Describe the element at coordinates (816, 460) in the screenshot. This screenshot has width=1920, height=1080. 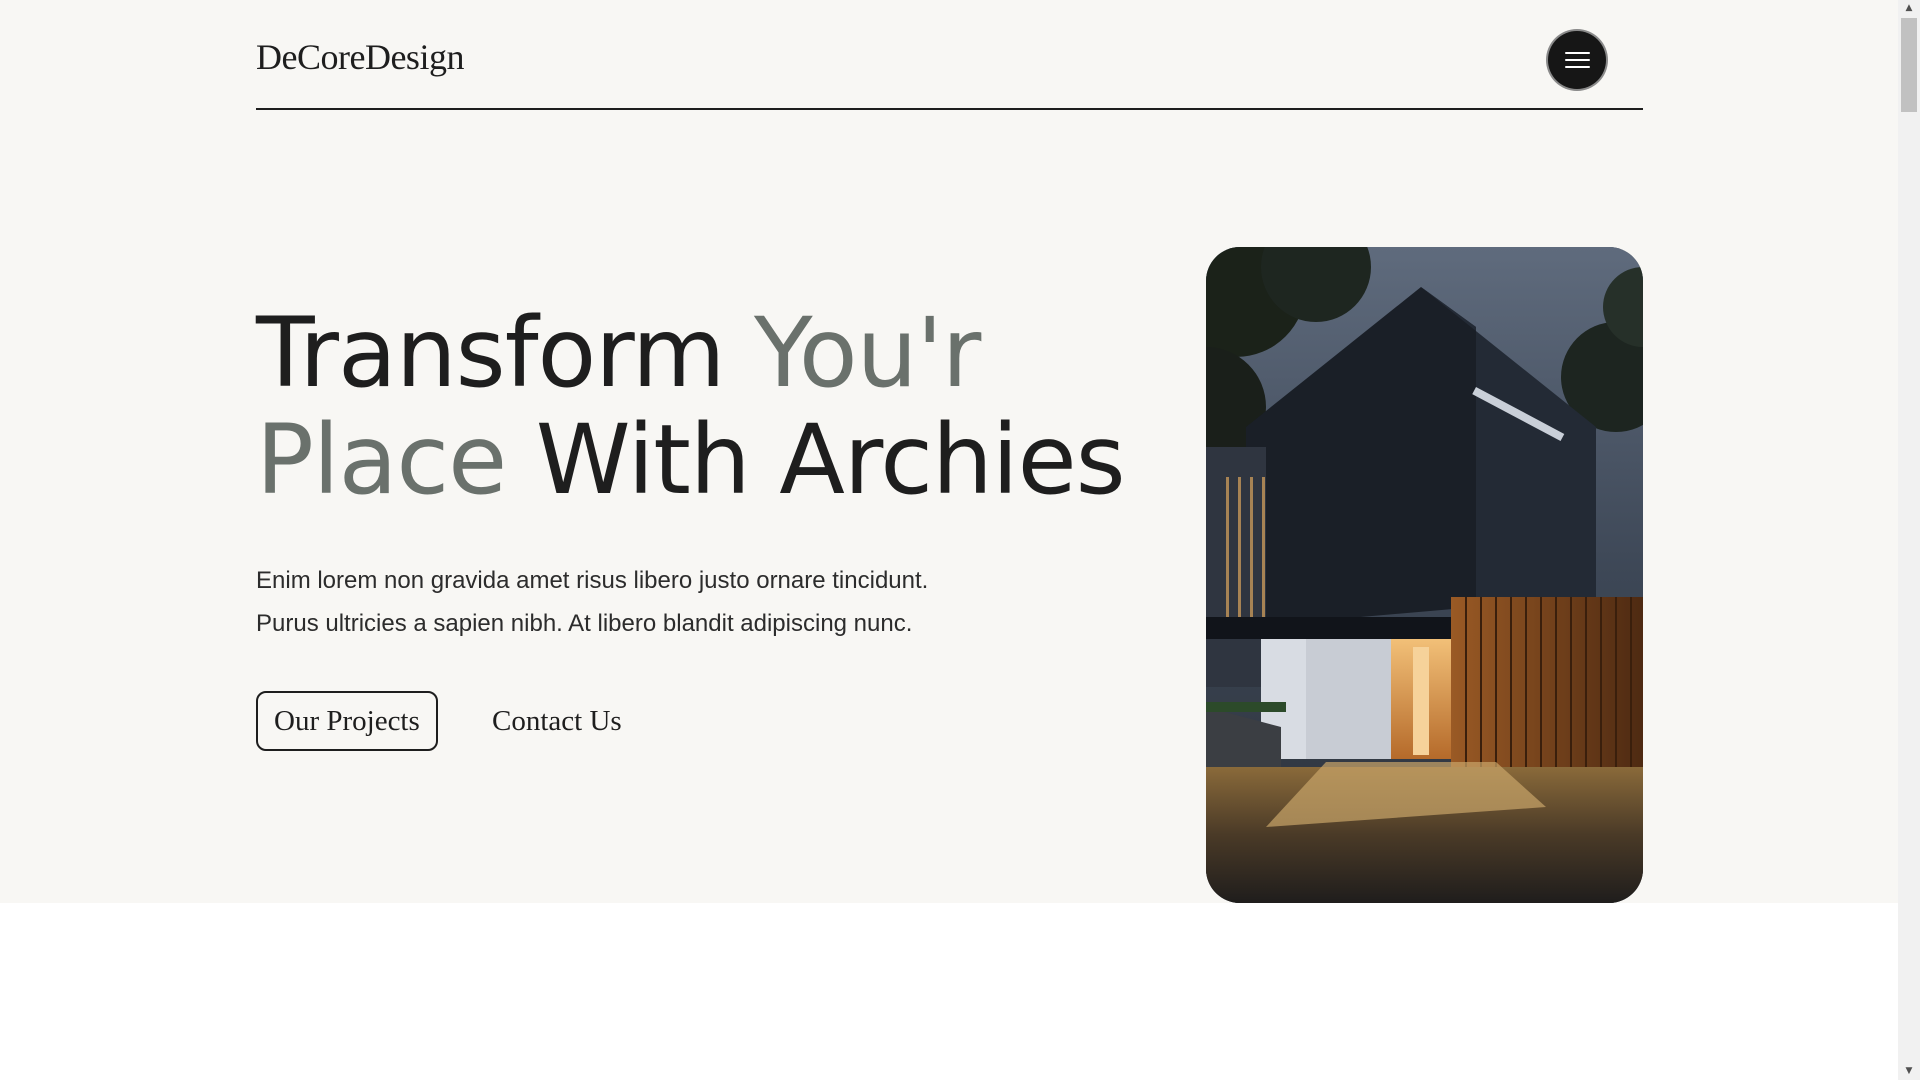
I see `hero-title-part4: With Archies` at that location.